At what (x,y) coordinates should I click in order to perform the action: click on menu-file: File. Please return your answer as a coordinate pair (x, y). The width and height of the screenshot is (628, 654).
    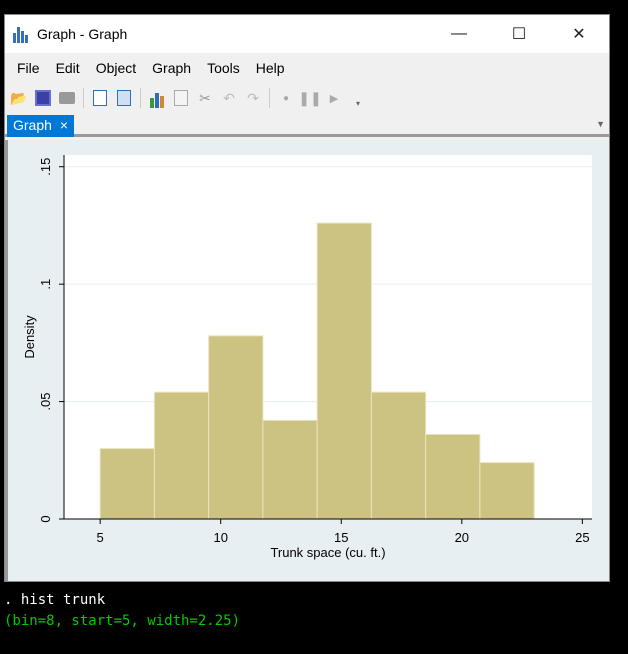
    Looking at the image, I should click on (28, 68).